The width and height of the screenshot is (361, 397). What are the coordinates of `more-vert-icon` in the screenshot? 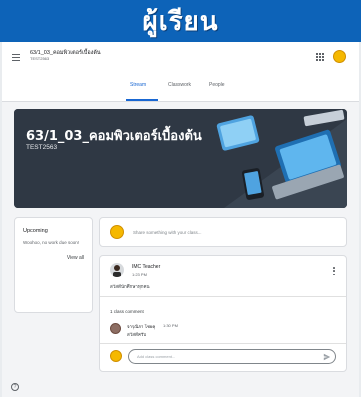 It's located at (334, 271).